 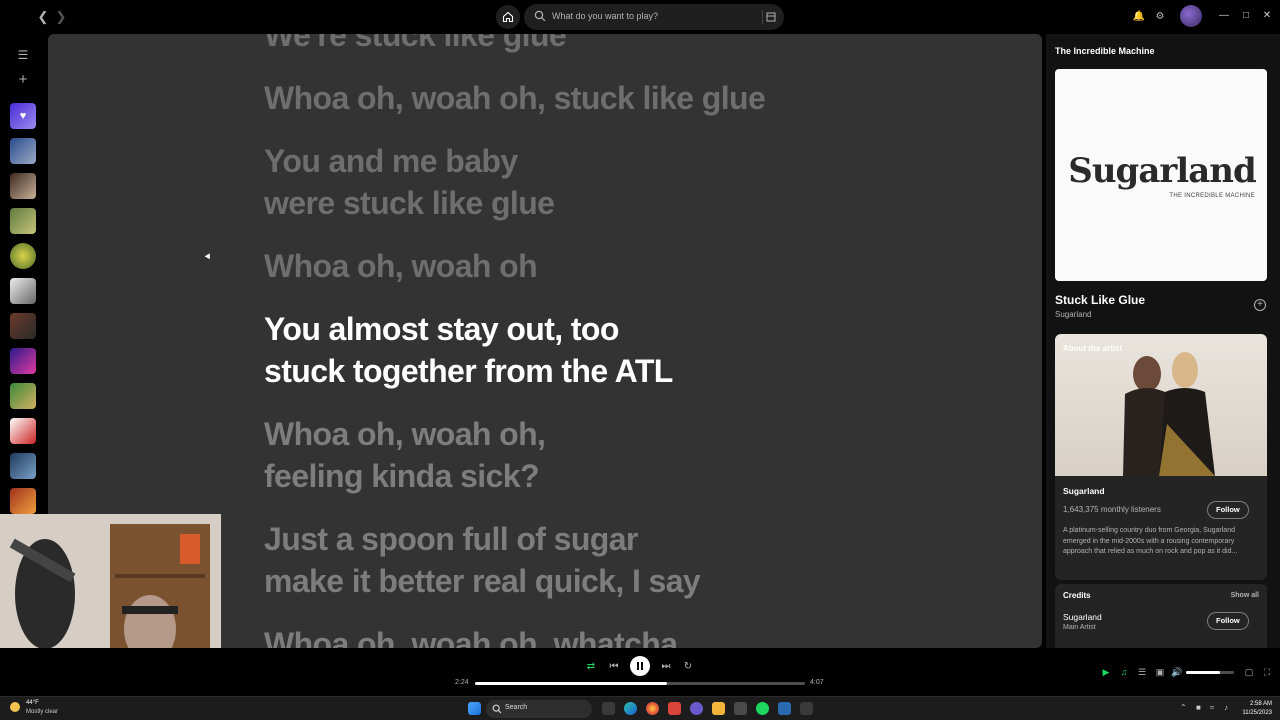 I want to click on profile-avatar, so click(x=1191, y=16).